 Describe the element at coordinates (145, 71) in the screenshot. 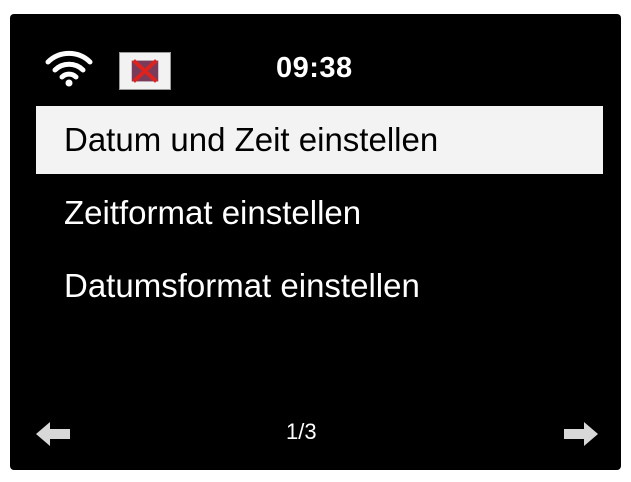

I see `speaker-muted-icon` at that location.